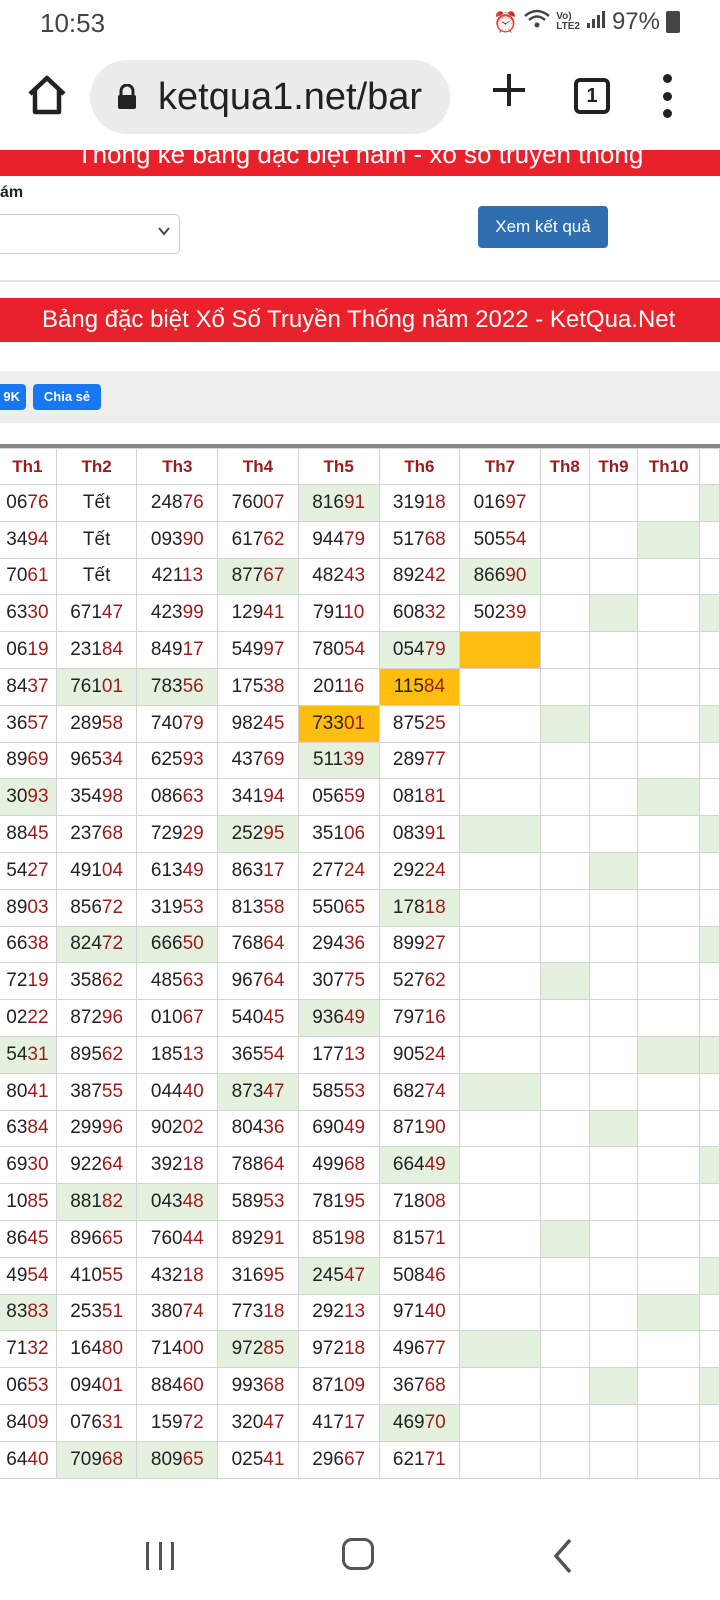  Describe the element at coordinates (258, 760) in the screenshot. I see `result-cell: 43769` at that location.